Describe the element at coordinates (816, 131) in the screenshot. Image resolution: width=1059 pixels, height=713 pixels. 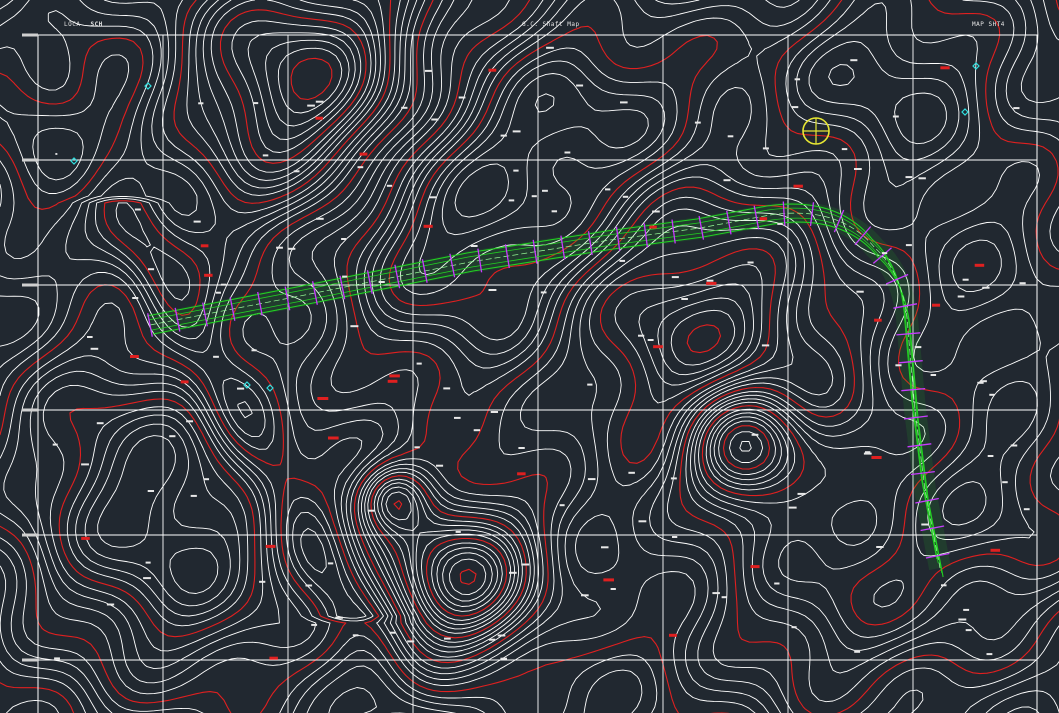
I see `north-marker` at that location.